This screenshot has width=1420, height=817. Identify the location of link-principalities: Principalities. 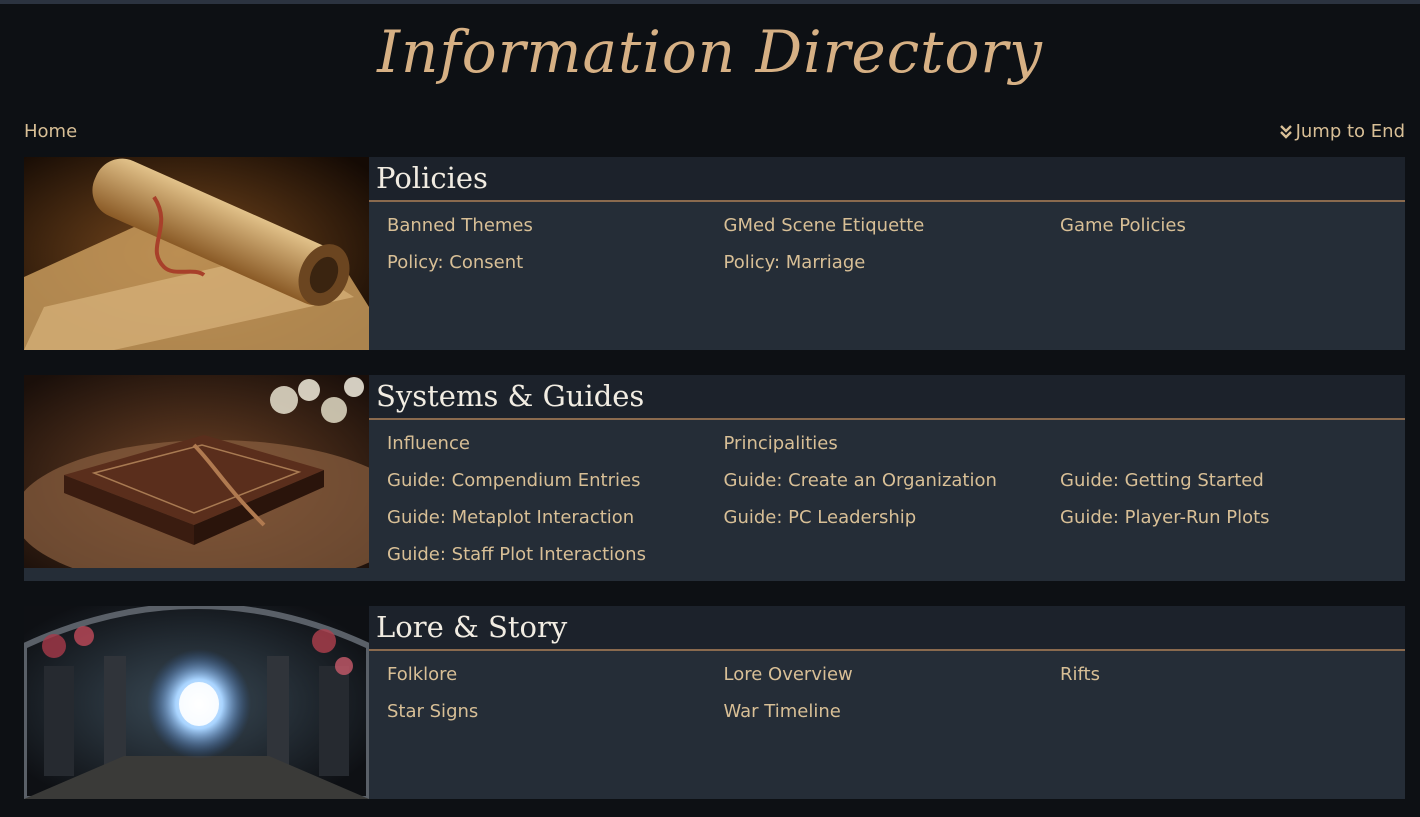
(892, 443).